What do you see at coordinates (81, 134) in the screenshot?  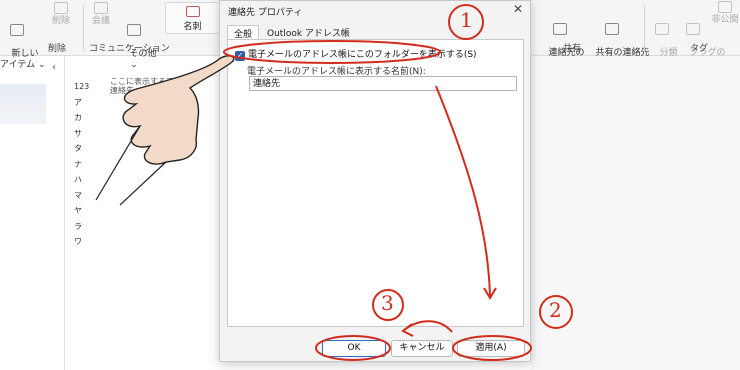 I see `index-item: サ` at bounding box center [81, 134].